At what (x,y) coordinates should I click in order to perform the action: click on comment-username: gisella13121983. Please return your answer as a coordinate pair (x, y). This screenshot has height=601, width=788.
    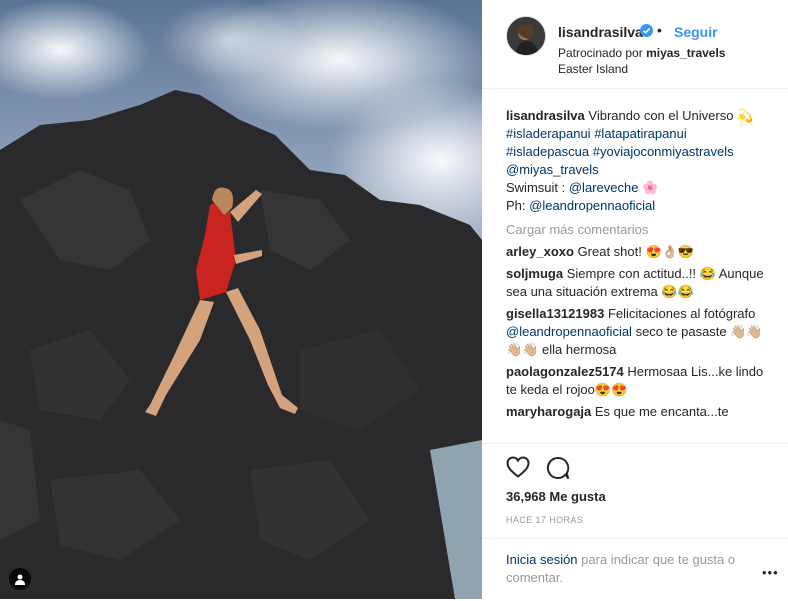
    Looking at the image, I should click on (555, 313).